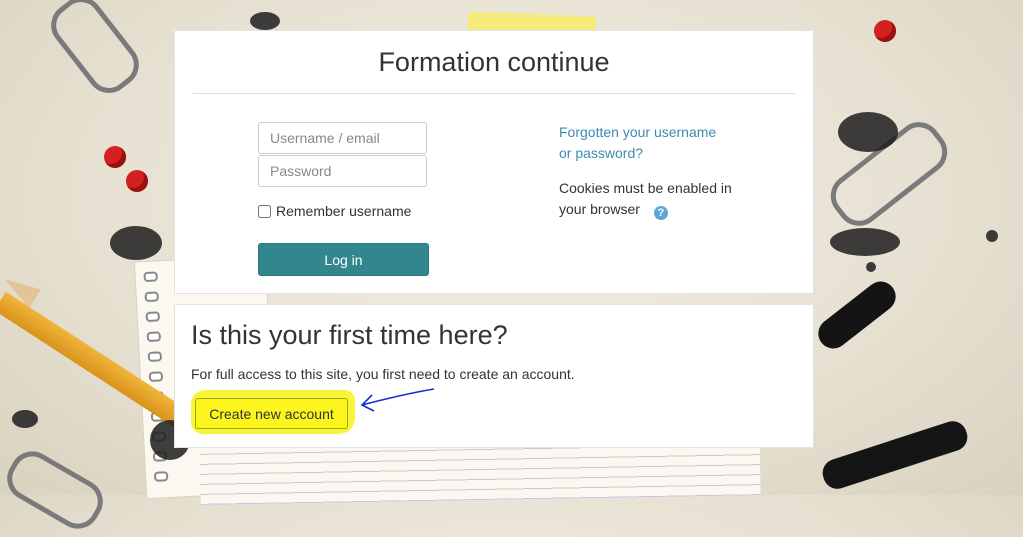  Describe the element at coordinates (660, 213) in the screenshot. I see `question-circle-icon: ?` at that location.